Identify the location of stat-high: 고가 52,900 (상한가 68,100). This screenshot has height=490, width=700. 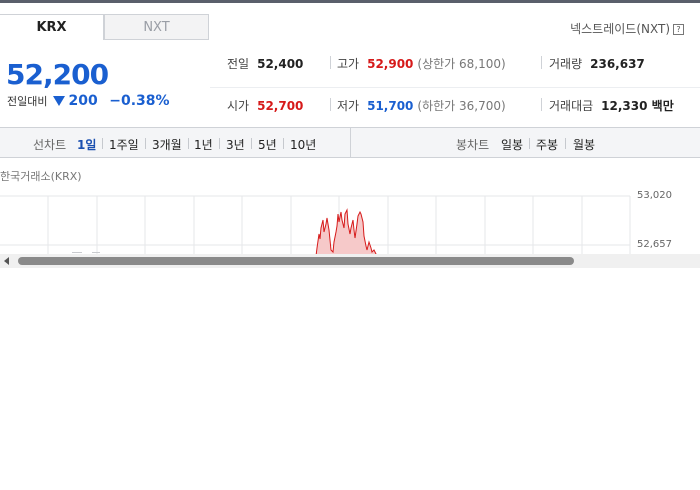
(421, 63).